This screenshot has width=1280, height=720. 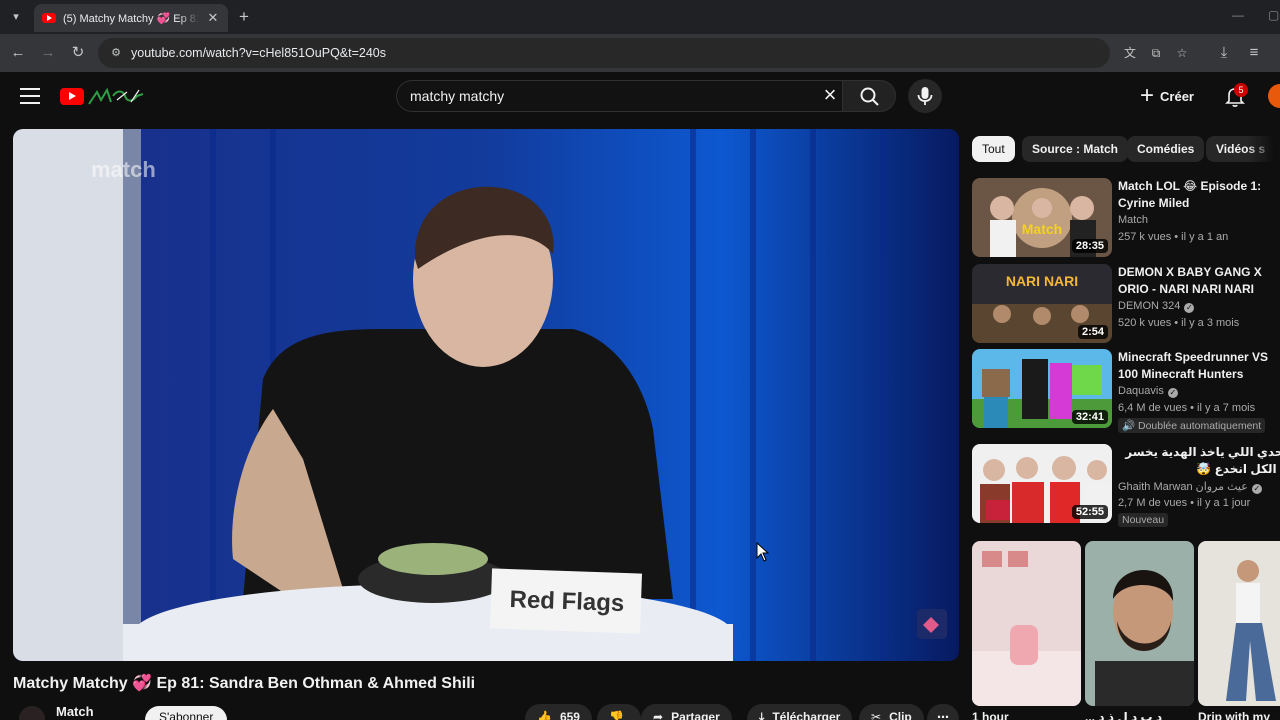 What do you see at coordinates (186, 713) in the screenshot?
I see `subscribe-button: S'abonner` at bounding box center [186, 713].